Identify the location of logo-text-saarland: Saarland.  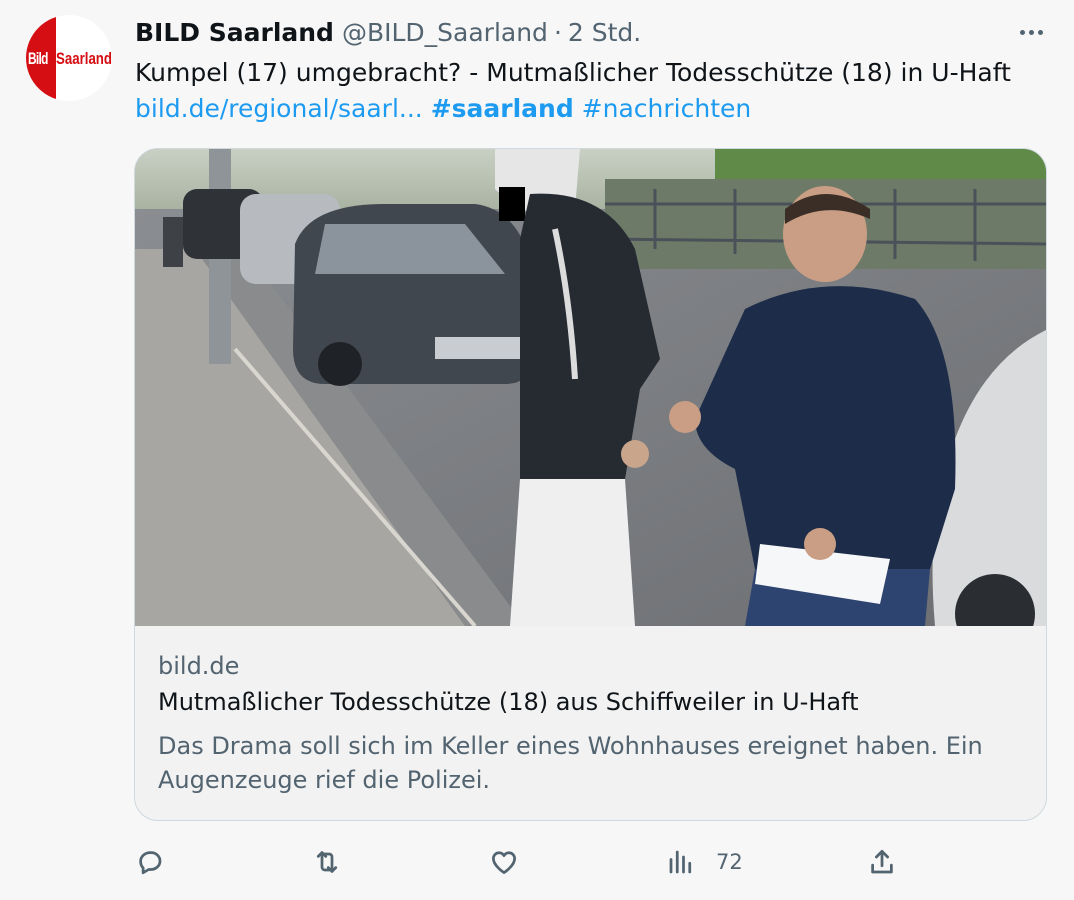
(84, 58).